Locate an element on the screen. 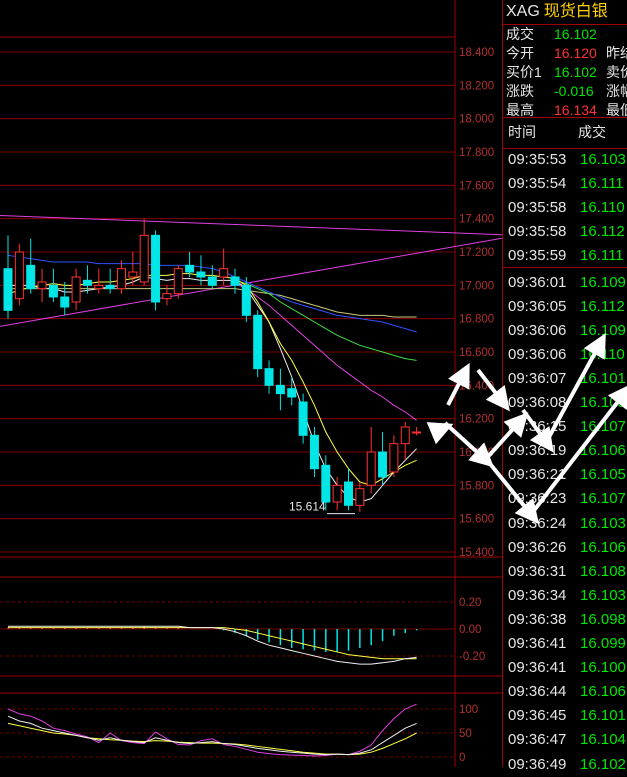  trade-row: 09:36:05 16.112 is located at coordinates (565, 307).